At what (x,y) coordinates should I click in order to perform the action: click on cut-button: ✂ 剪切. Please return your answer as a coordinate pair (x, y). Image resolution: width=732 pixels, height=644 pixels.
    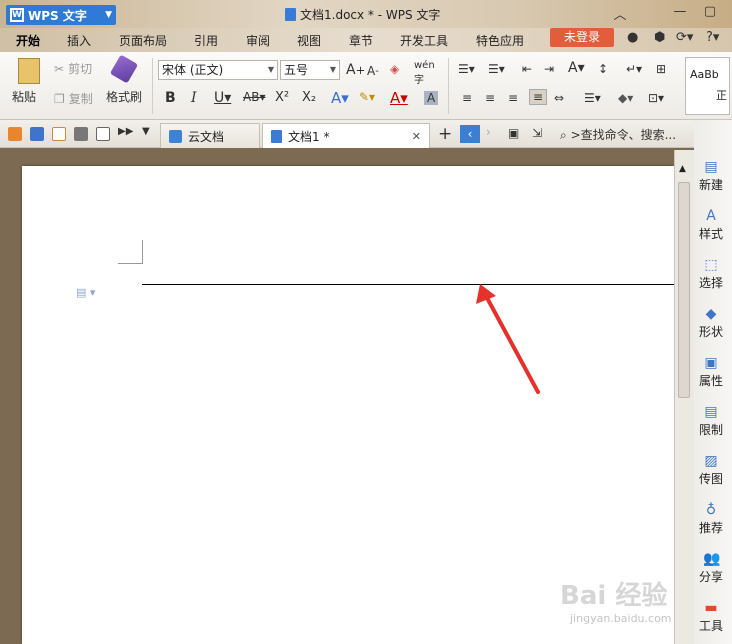
    Looking at the image, I should click on (73, 68).